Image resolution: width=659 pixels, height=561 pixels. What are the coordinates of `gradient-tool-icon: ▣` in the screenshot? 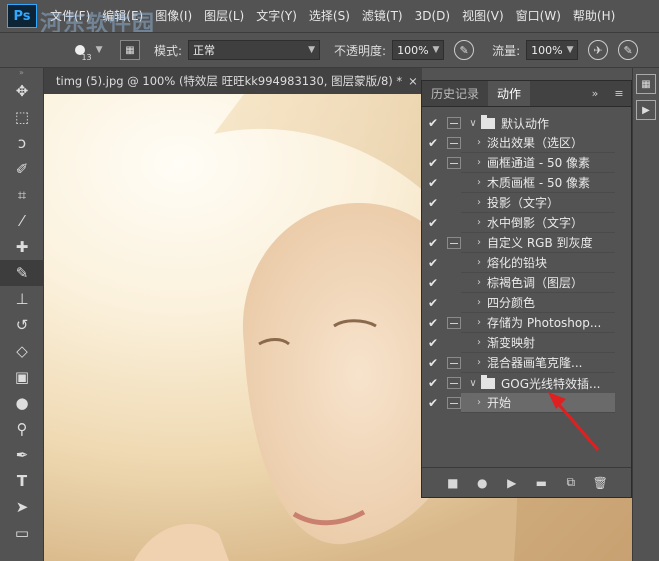 It's located at (22, 377).